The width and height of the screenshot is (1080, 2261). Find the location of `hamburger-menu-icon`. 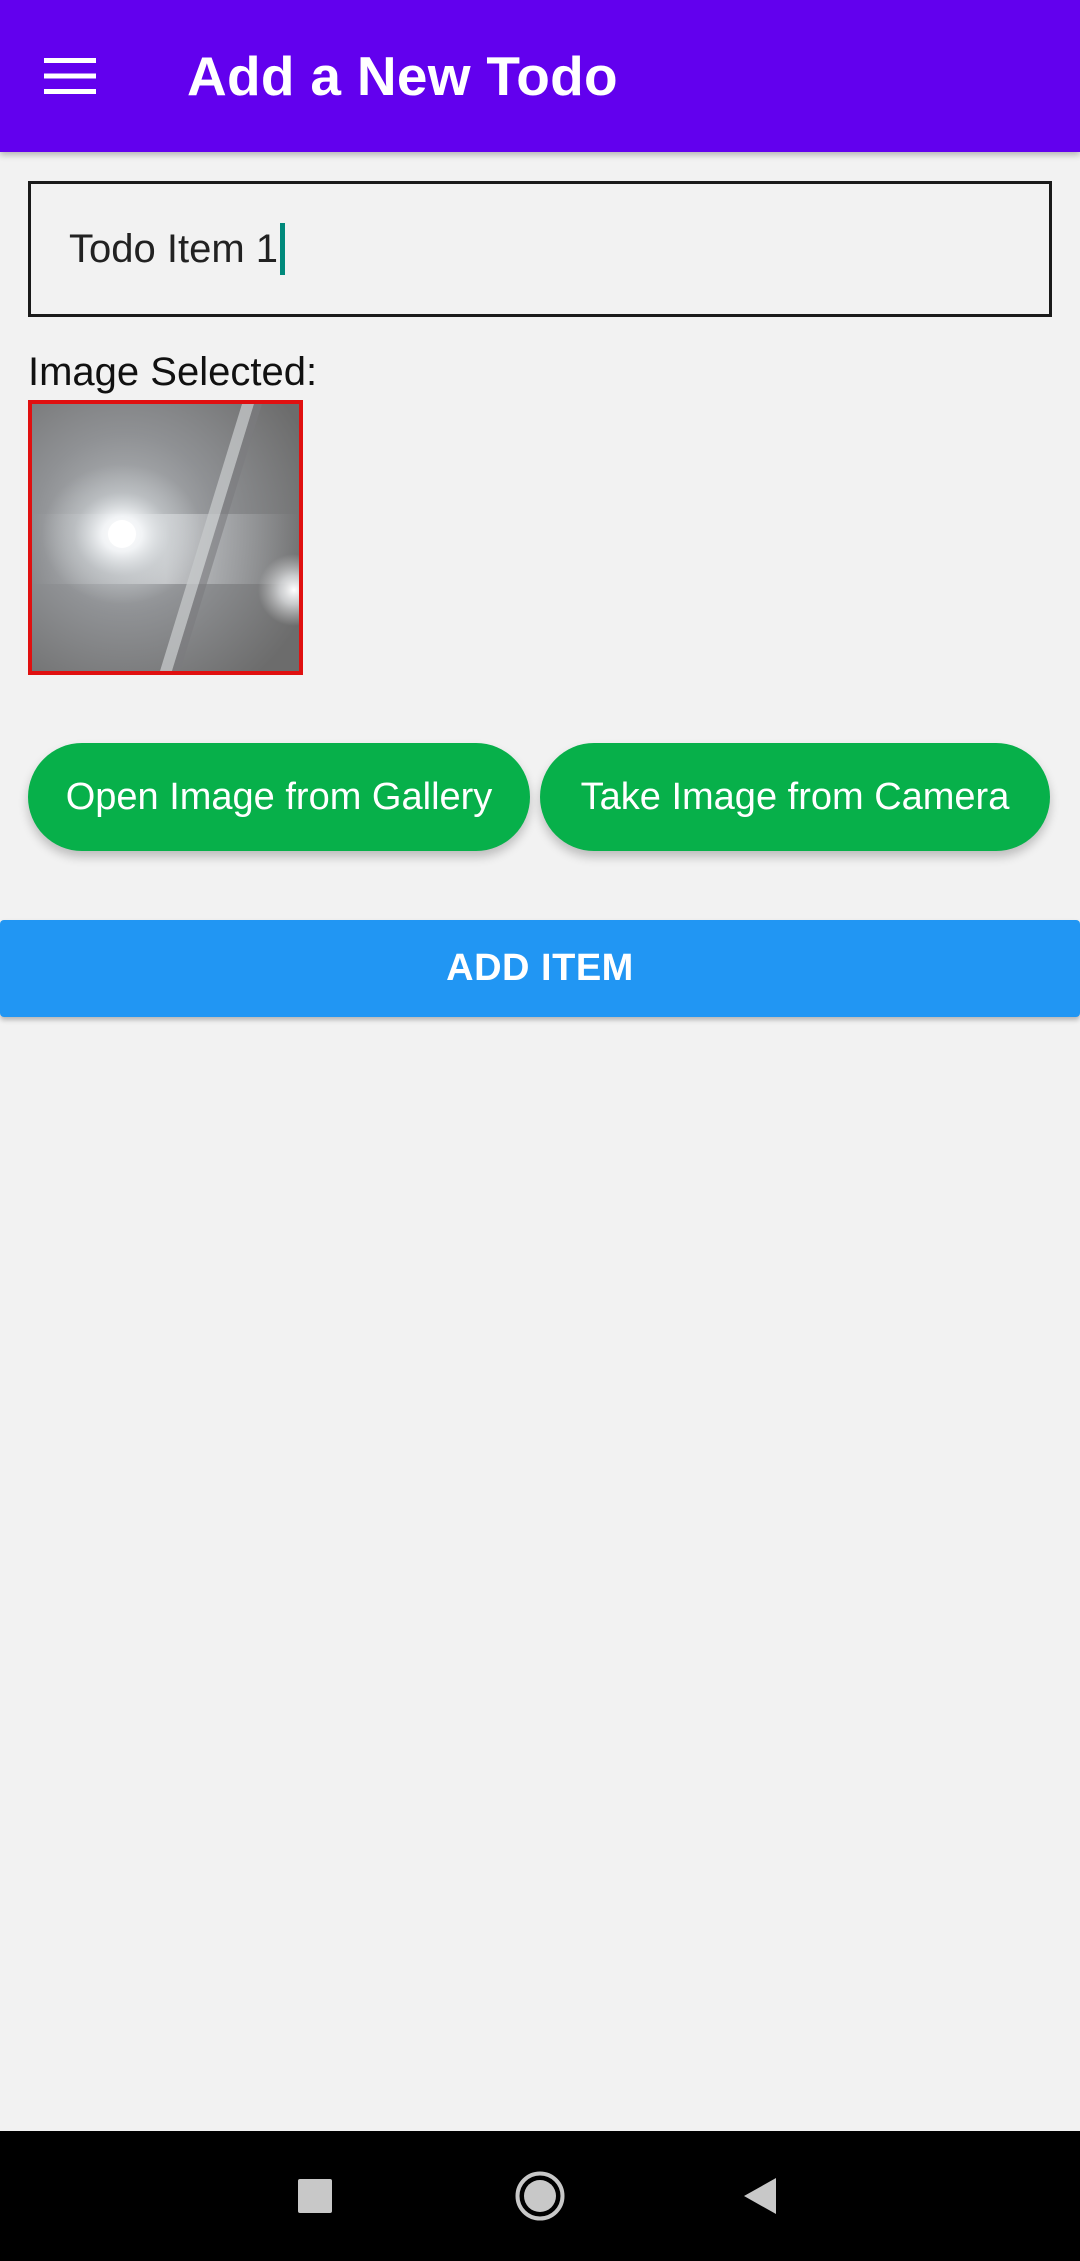

hamburger-menu-icon is located at coordinates (70, 76).